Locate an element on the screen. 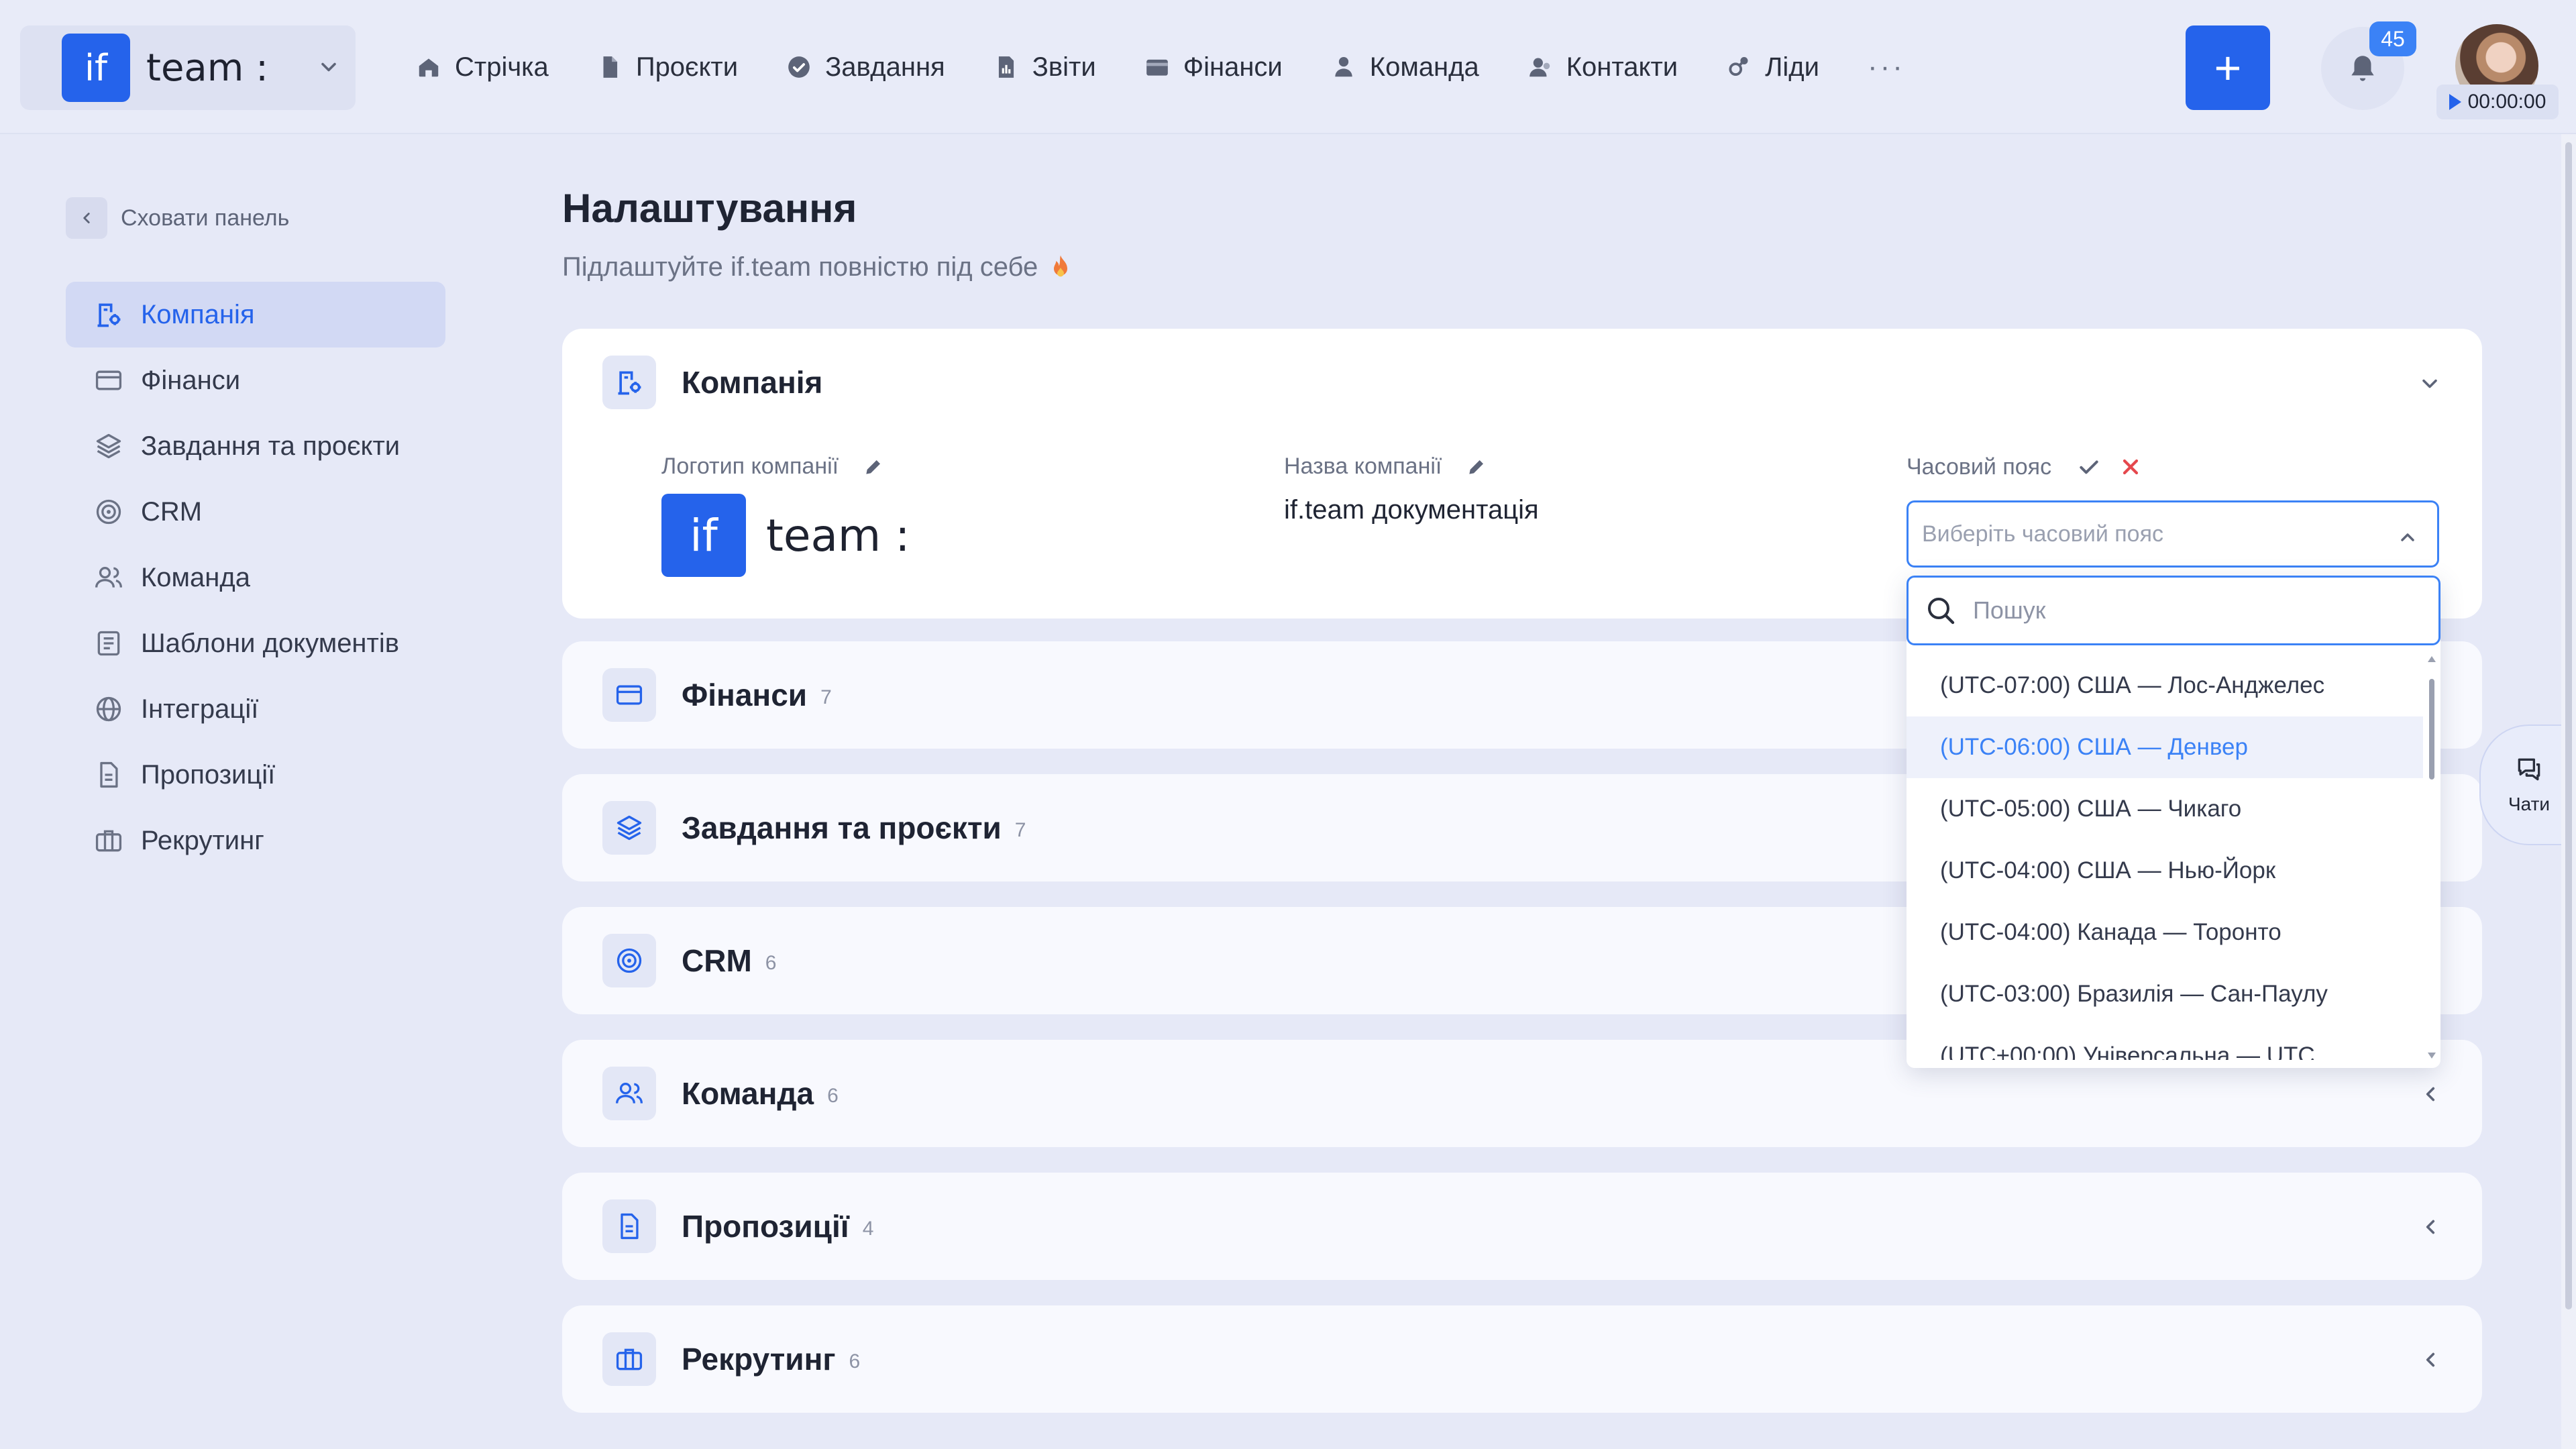 This screenshot has height=1449, width=2576. sidebar-item-tasks-projects: Завдання та проєкти is located at coordinates (255, 446).